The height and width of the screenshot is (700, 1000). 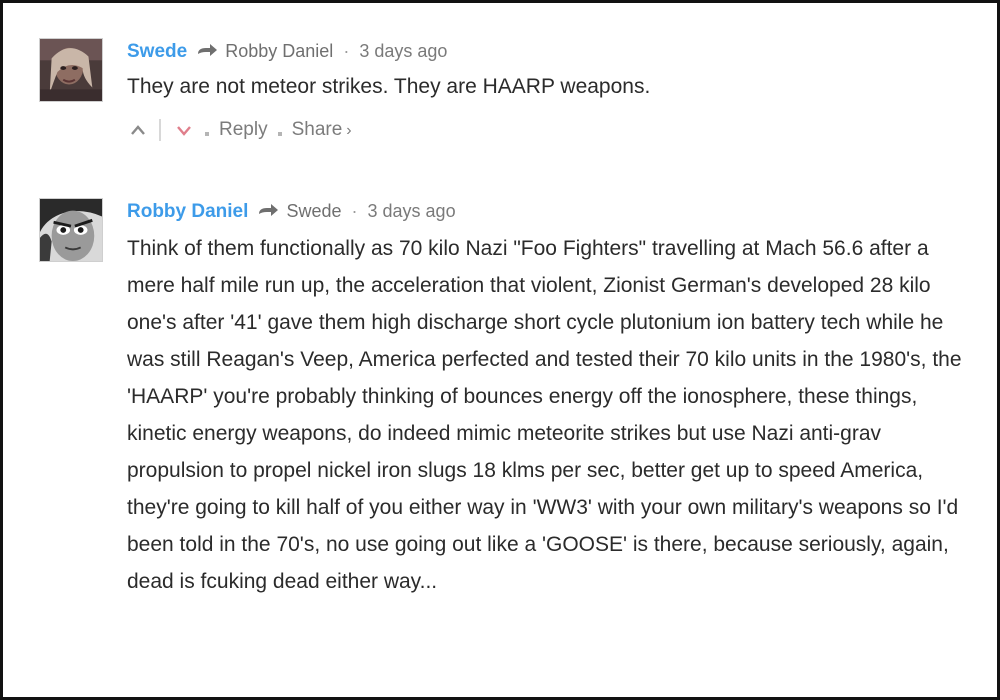 I want to click on upvote-button, so click(x=138, y=130).